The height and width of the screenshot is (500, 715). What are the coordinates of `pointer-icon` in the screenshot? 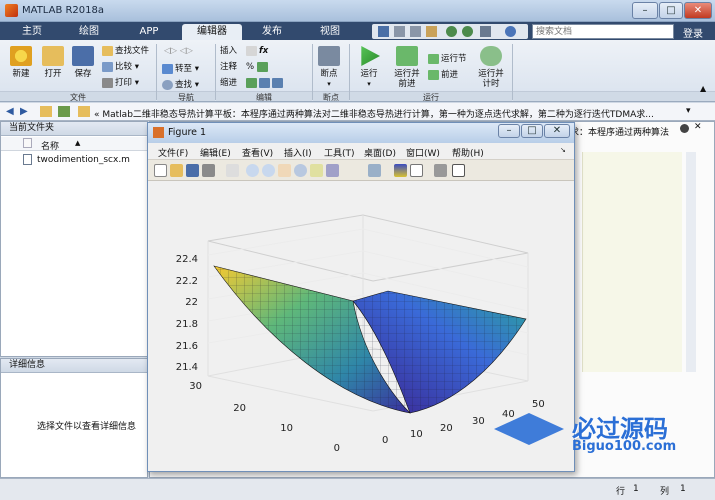 It's located at (232, 170).